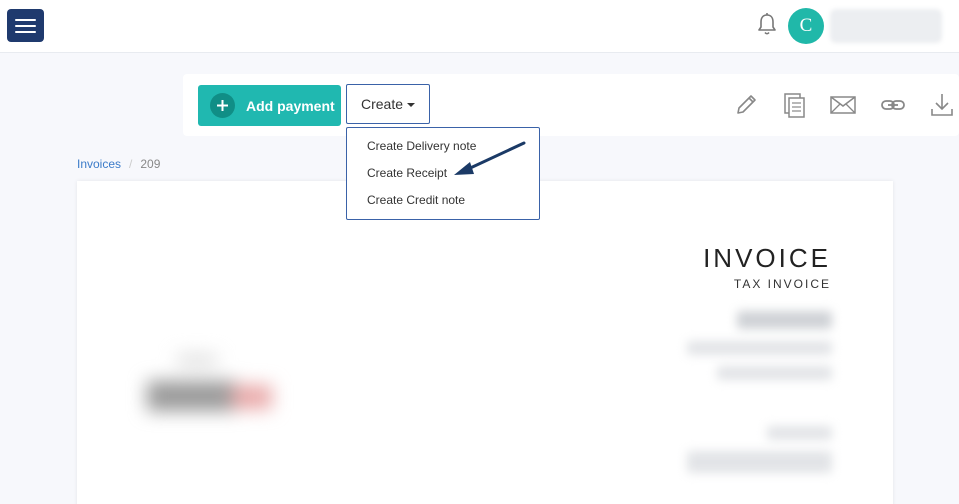 The height and width of the screenshot is (504, 959). I want to click on edit-pencil-icon, so click(746, 105).